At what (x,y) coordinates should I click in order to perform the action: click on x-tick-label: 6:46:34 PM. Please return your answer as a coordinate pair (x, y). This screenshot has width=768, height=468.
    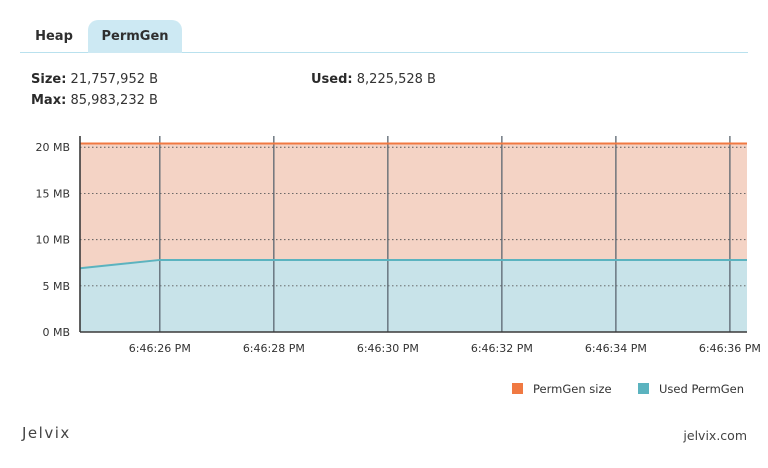
    Looking at the image, I should click on (616, 348).